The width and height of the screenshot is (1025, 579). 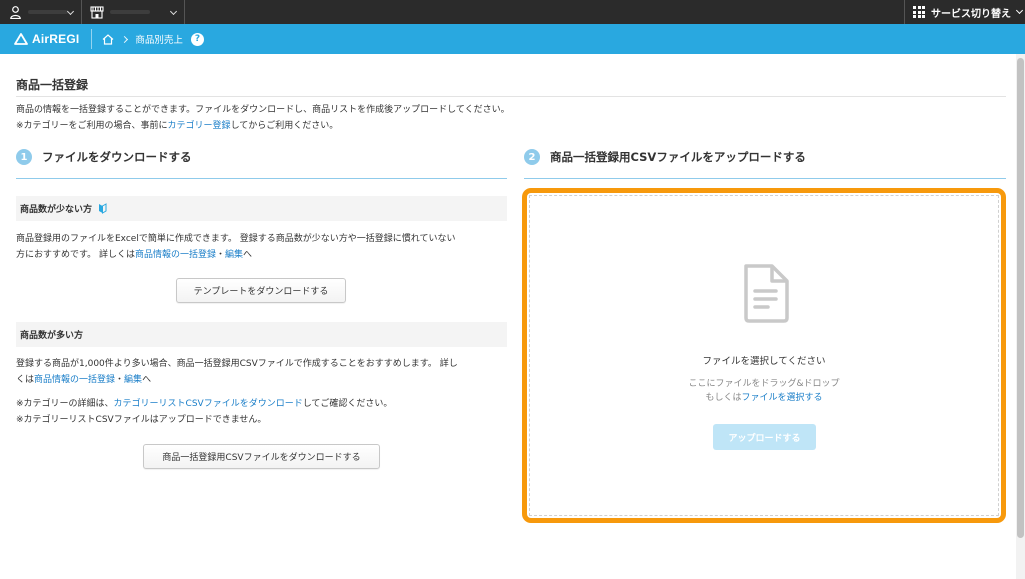 I want to click on step2-title: 商品一括登録用CSVファイルをアップロードする, so click(x=678, y=157).